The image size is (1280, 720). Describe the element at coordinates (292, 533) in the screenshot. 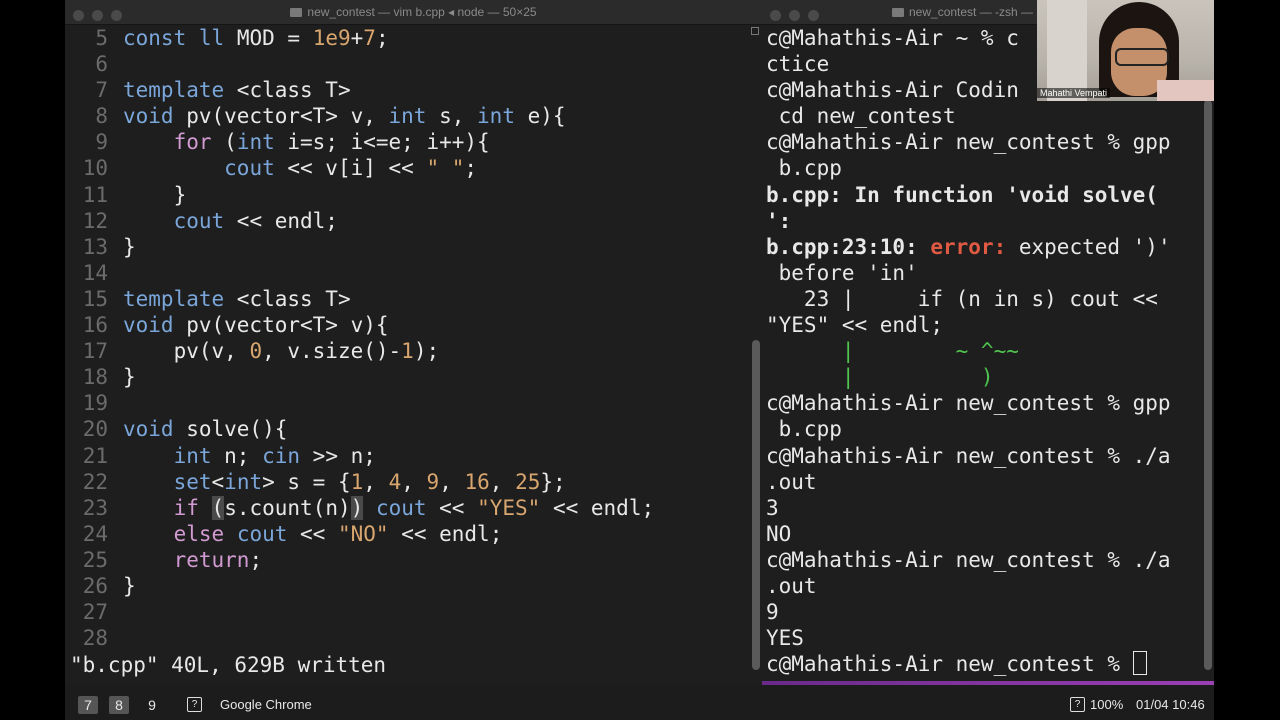

I see `code-line: 24 else cout << "NO" << endl;` at that location.